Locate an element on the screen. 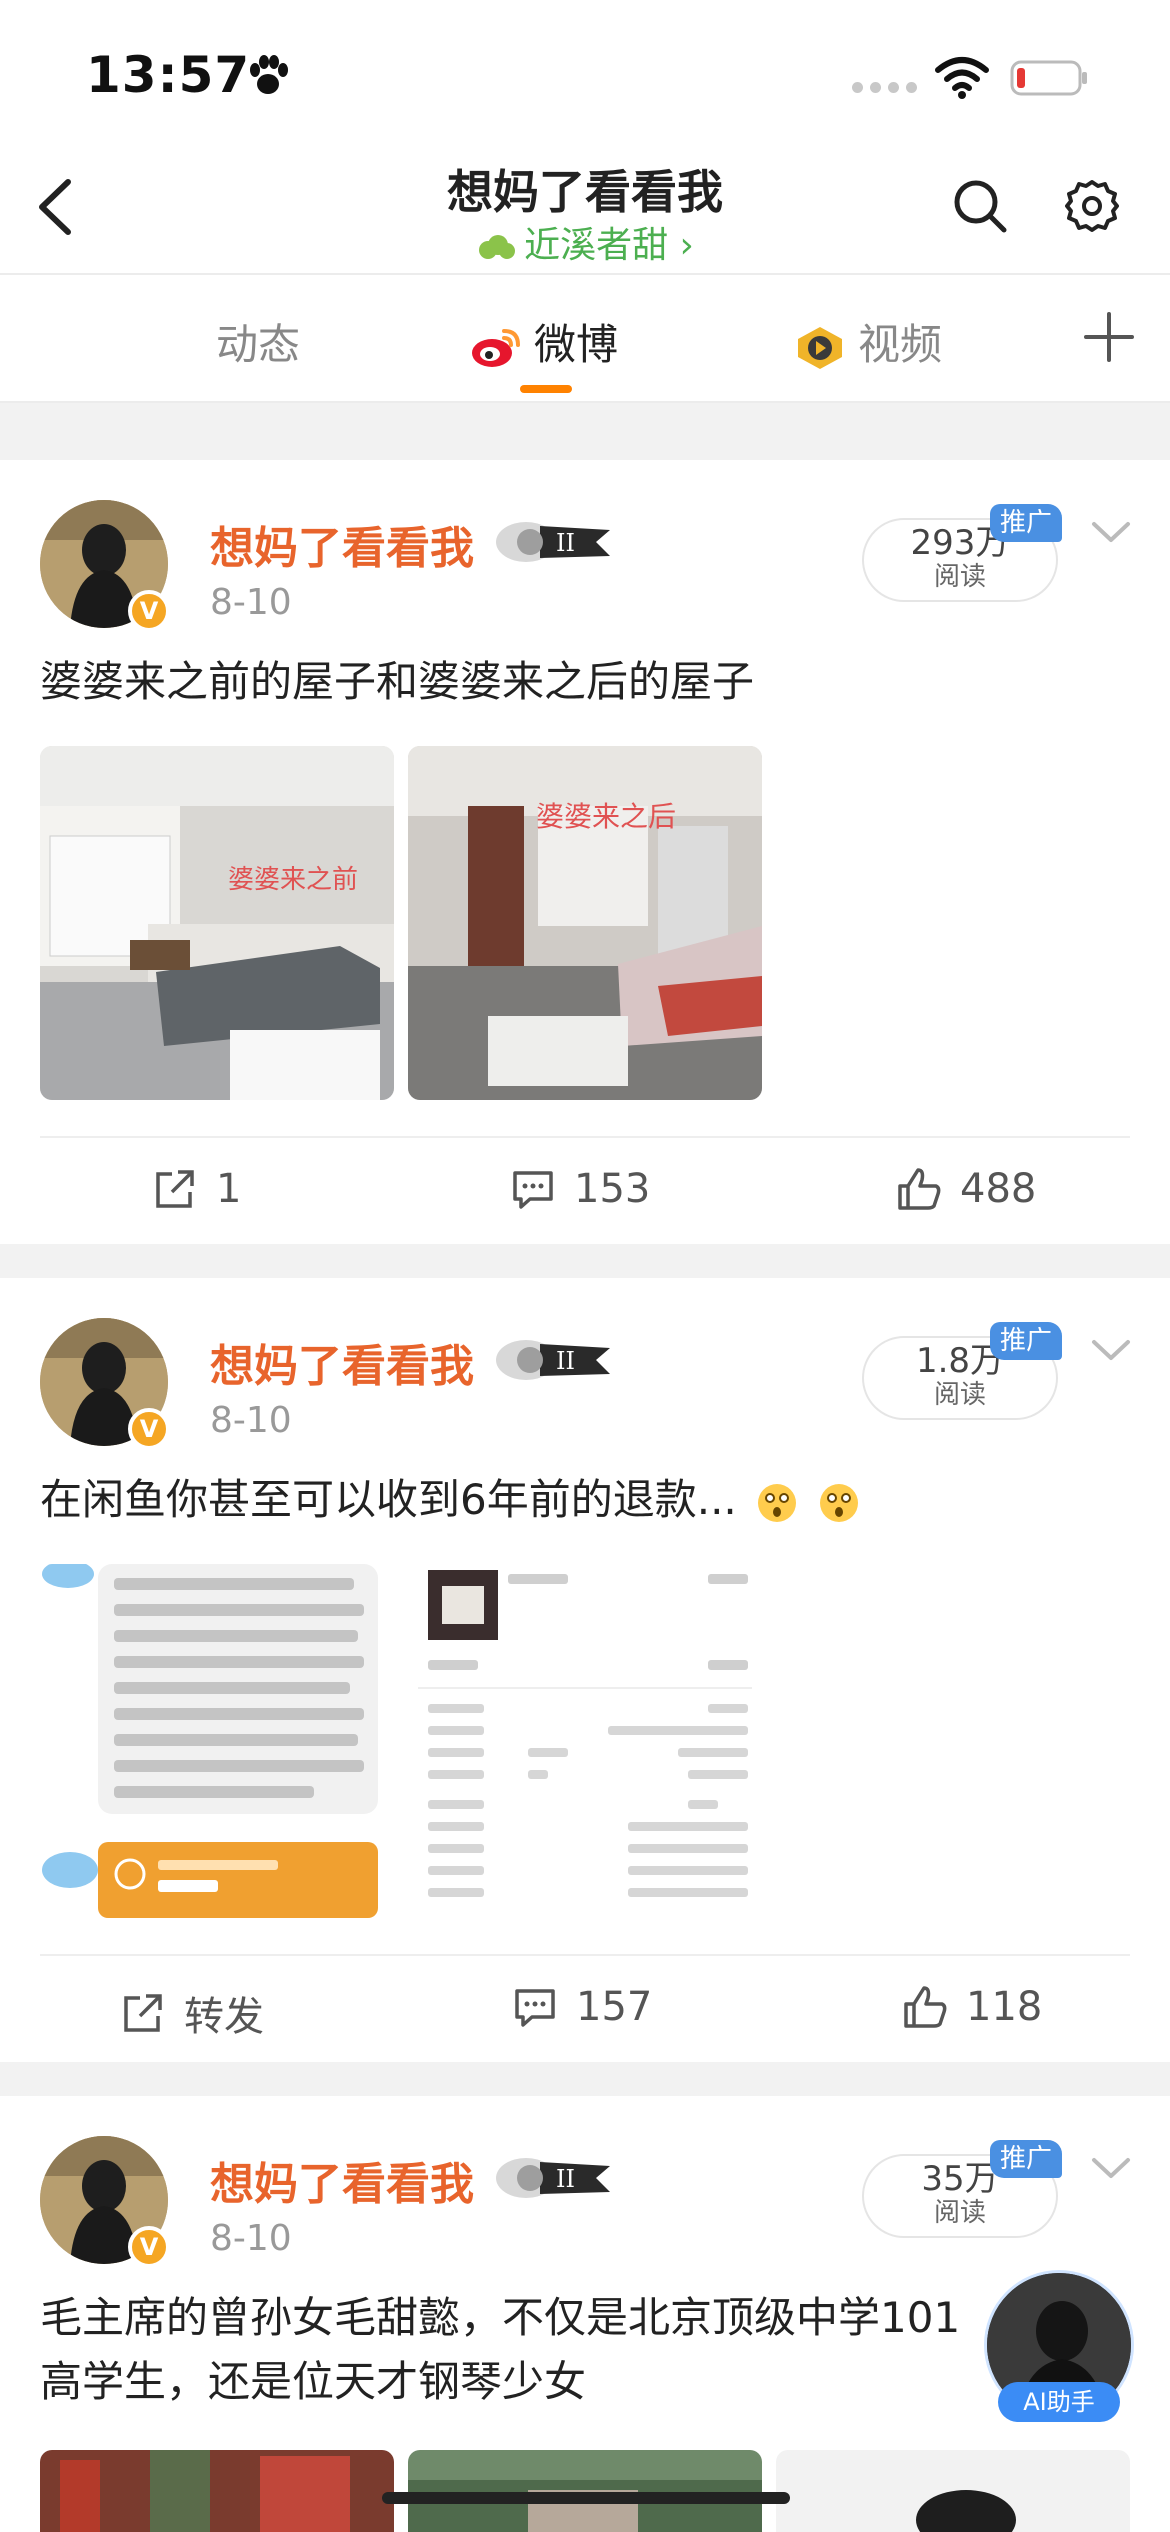 This screenshot has height=2532, width=1170. tab-bar: 动态 微博 视频 is located at coordinates (585, 339).